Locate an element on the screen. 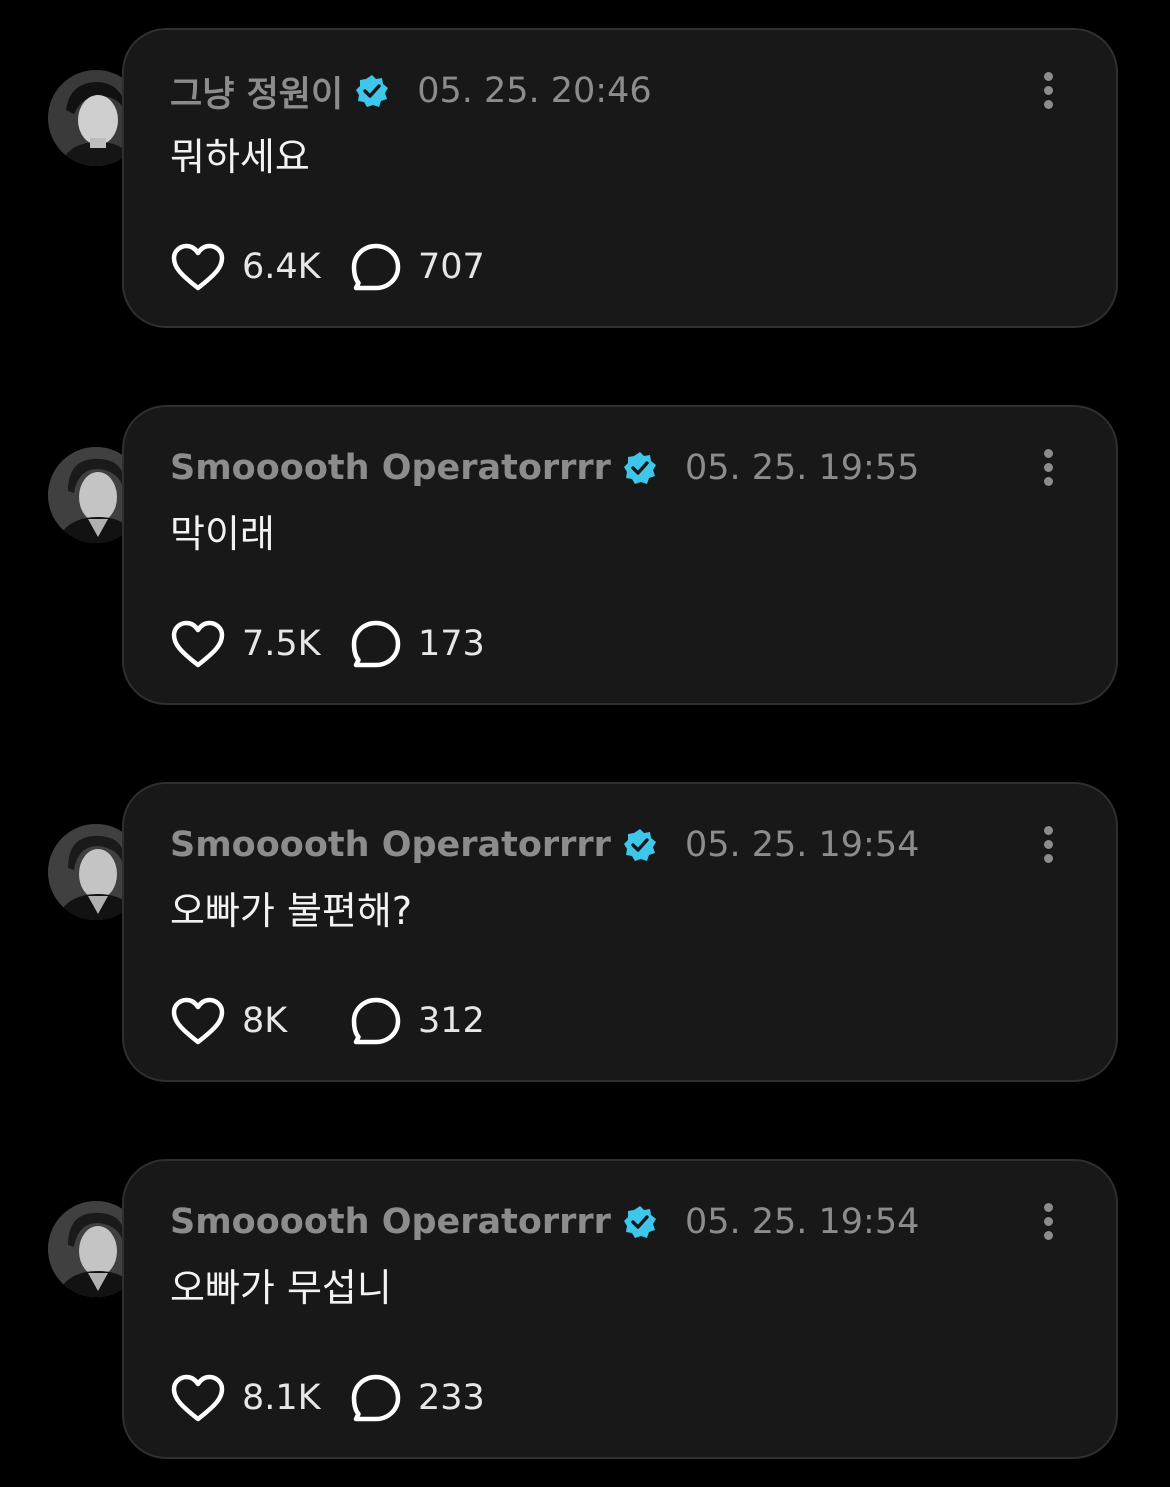  post-timestamp: 05. 25. 19:55 is located at coordinates (802, 468).